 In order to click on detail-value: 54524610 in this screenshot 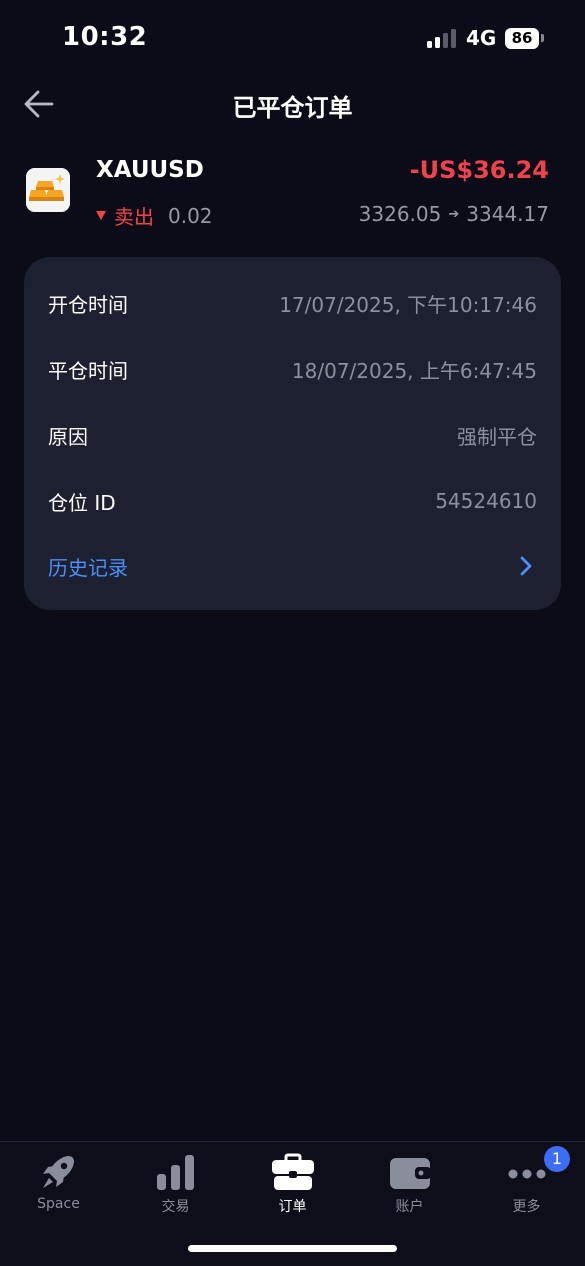, I will do `click(486, 501)`.